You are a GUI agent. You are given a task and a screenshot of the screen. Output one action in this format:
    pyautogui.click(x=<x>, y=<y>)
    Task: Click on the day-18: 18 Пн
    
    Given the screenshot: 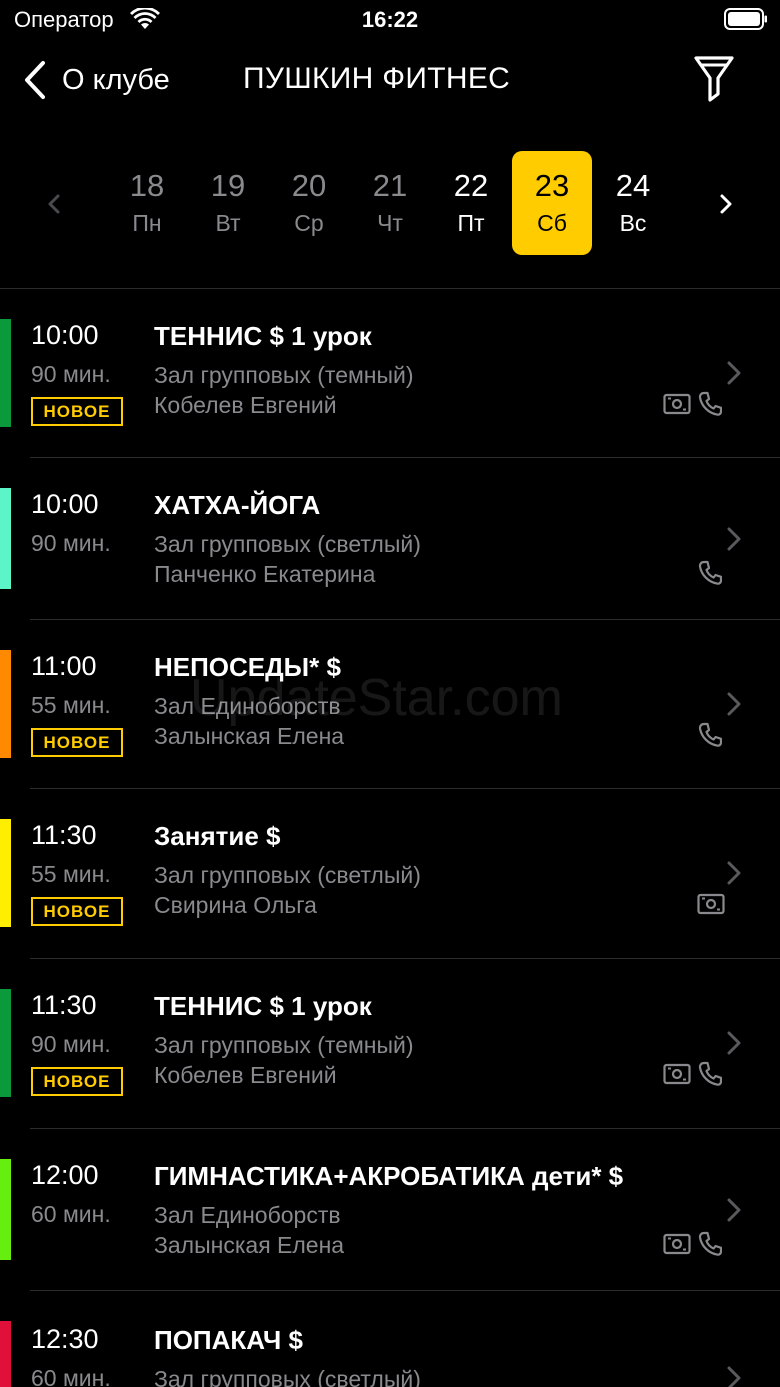 What is the action you would take?
    pyautogui.click(x=147, y=203)
    